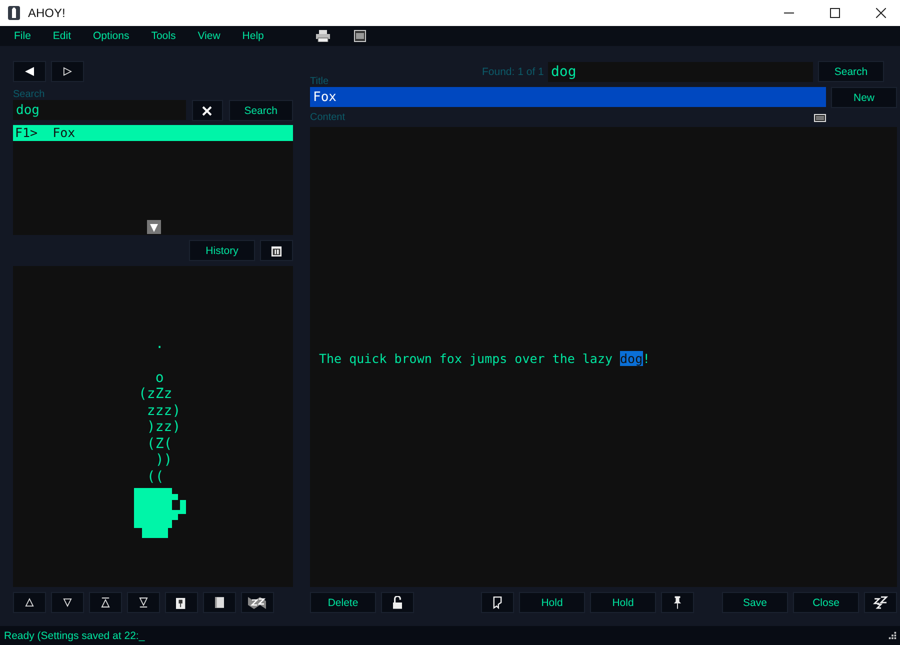  I want to click on move-top-button, so click(105, 602).